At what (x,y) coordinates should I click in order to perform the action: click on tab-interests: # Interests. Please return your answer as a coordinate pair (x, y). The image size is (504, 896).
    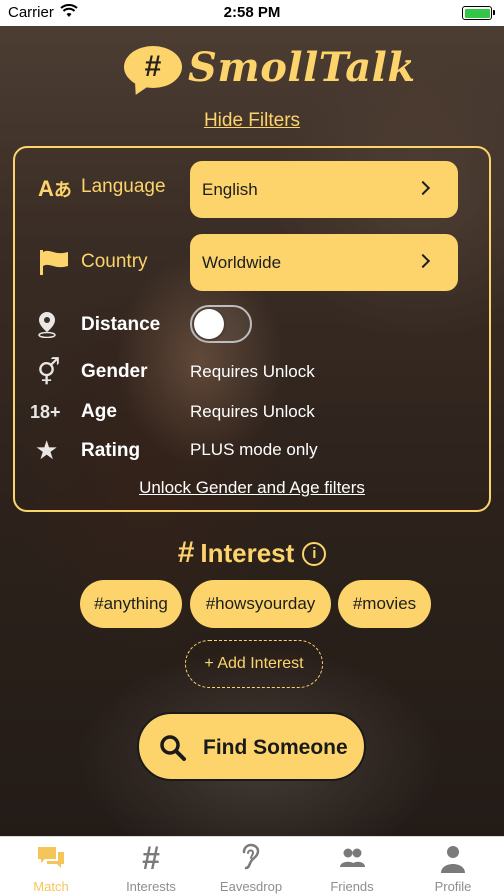
    Looking at the image, I should click on (151, 866).